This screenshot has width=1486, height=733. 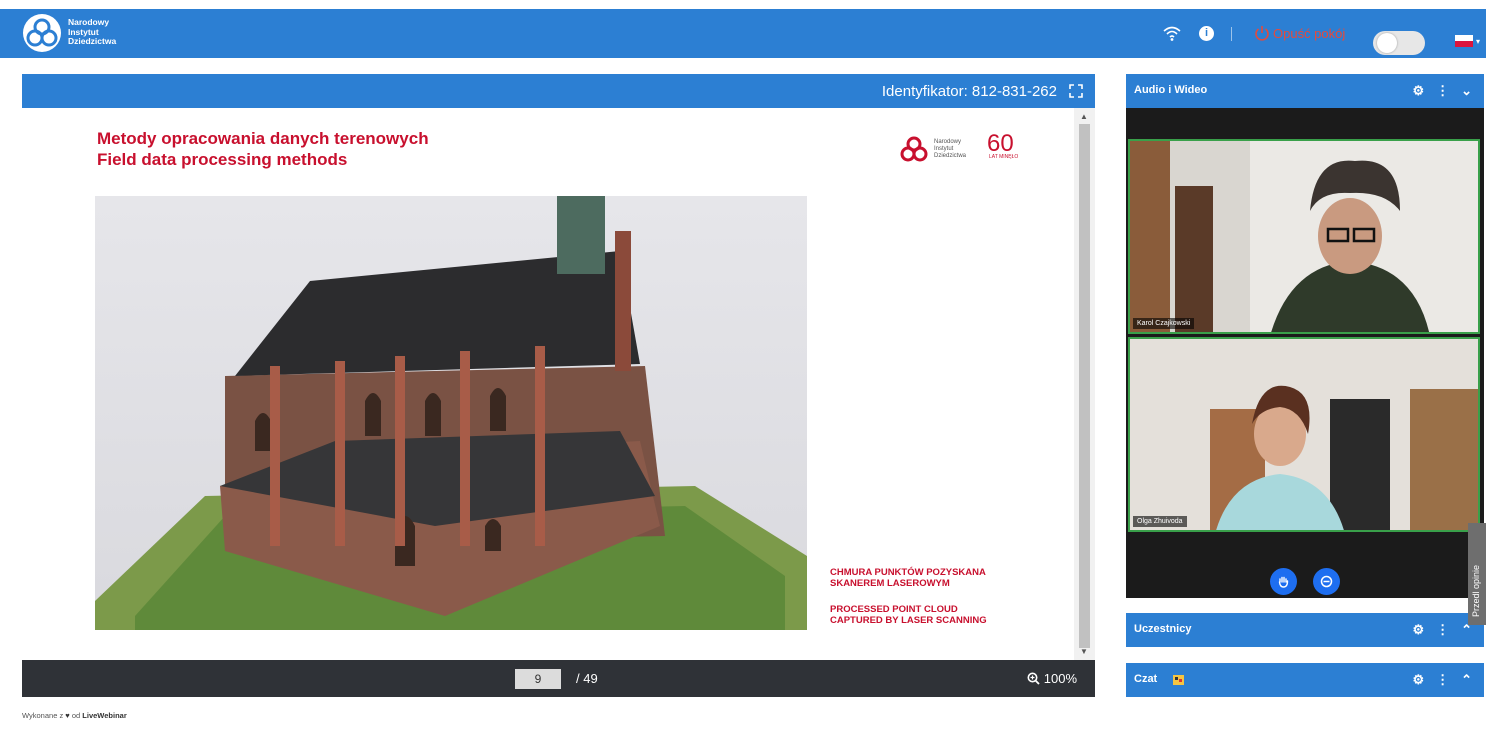 I want to click on powered-by-footer: Wykonane z ♥ od LiveWebinar, so click(x=74, y=715).